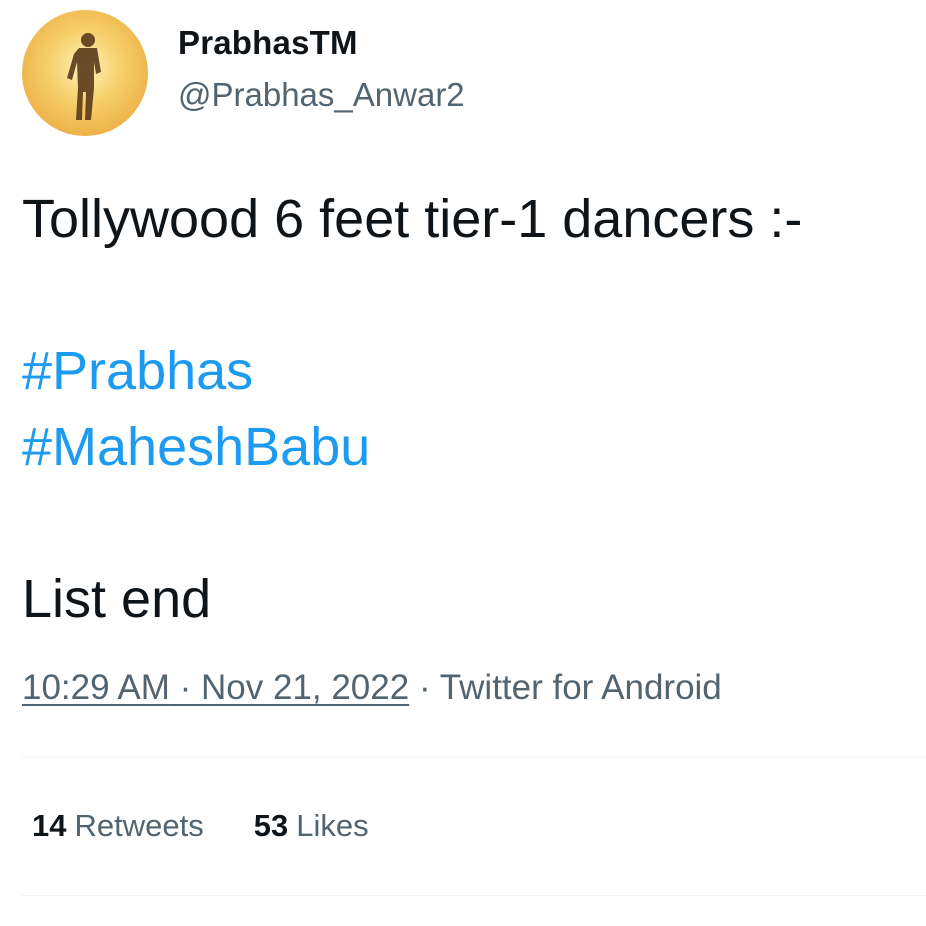  Describe the element at coordinates (321, 95) in the screenshot. I see `author-handle: @Prabhas_Anwar2` at that location.